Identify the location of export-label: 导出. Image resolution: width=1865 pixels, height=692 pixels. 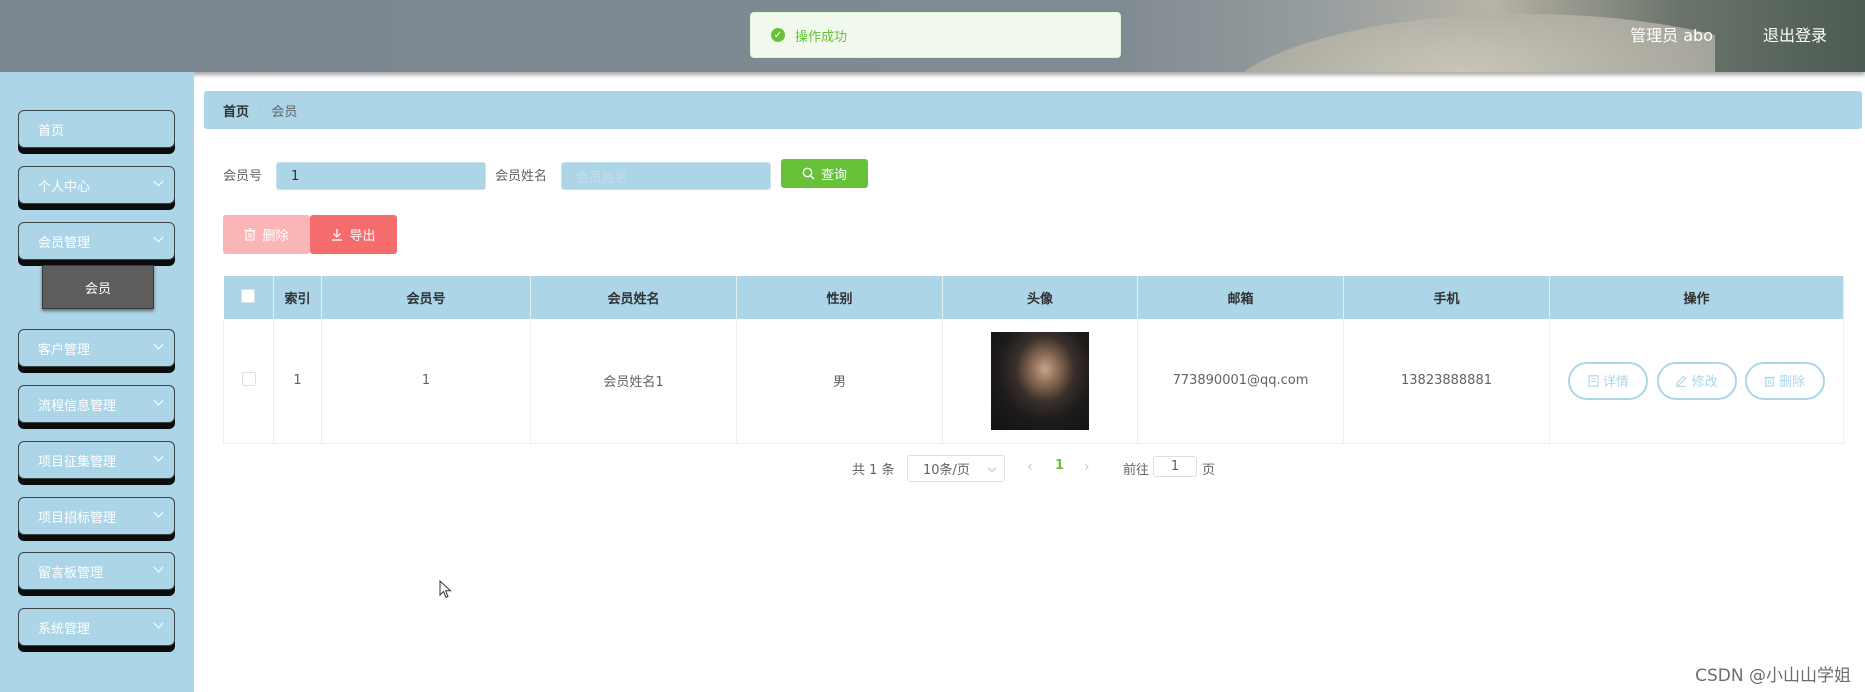
(362, 236).